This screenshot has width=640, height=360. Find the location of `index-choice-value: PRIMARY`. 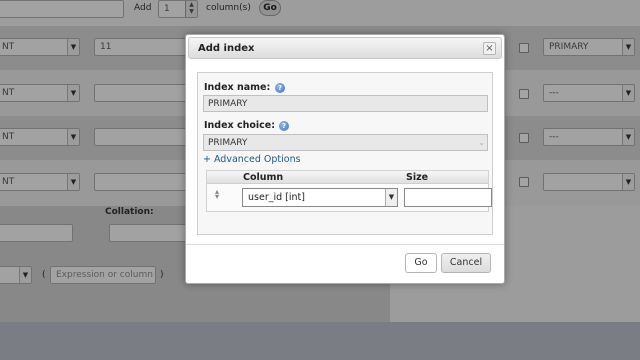

index-choice-value: PRIMARY is located at coordinates (228, 143).